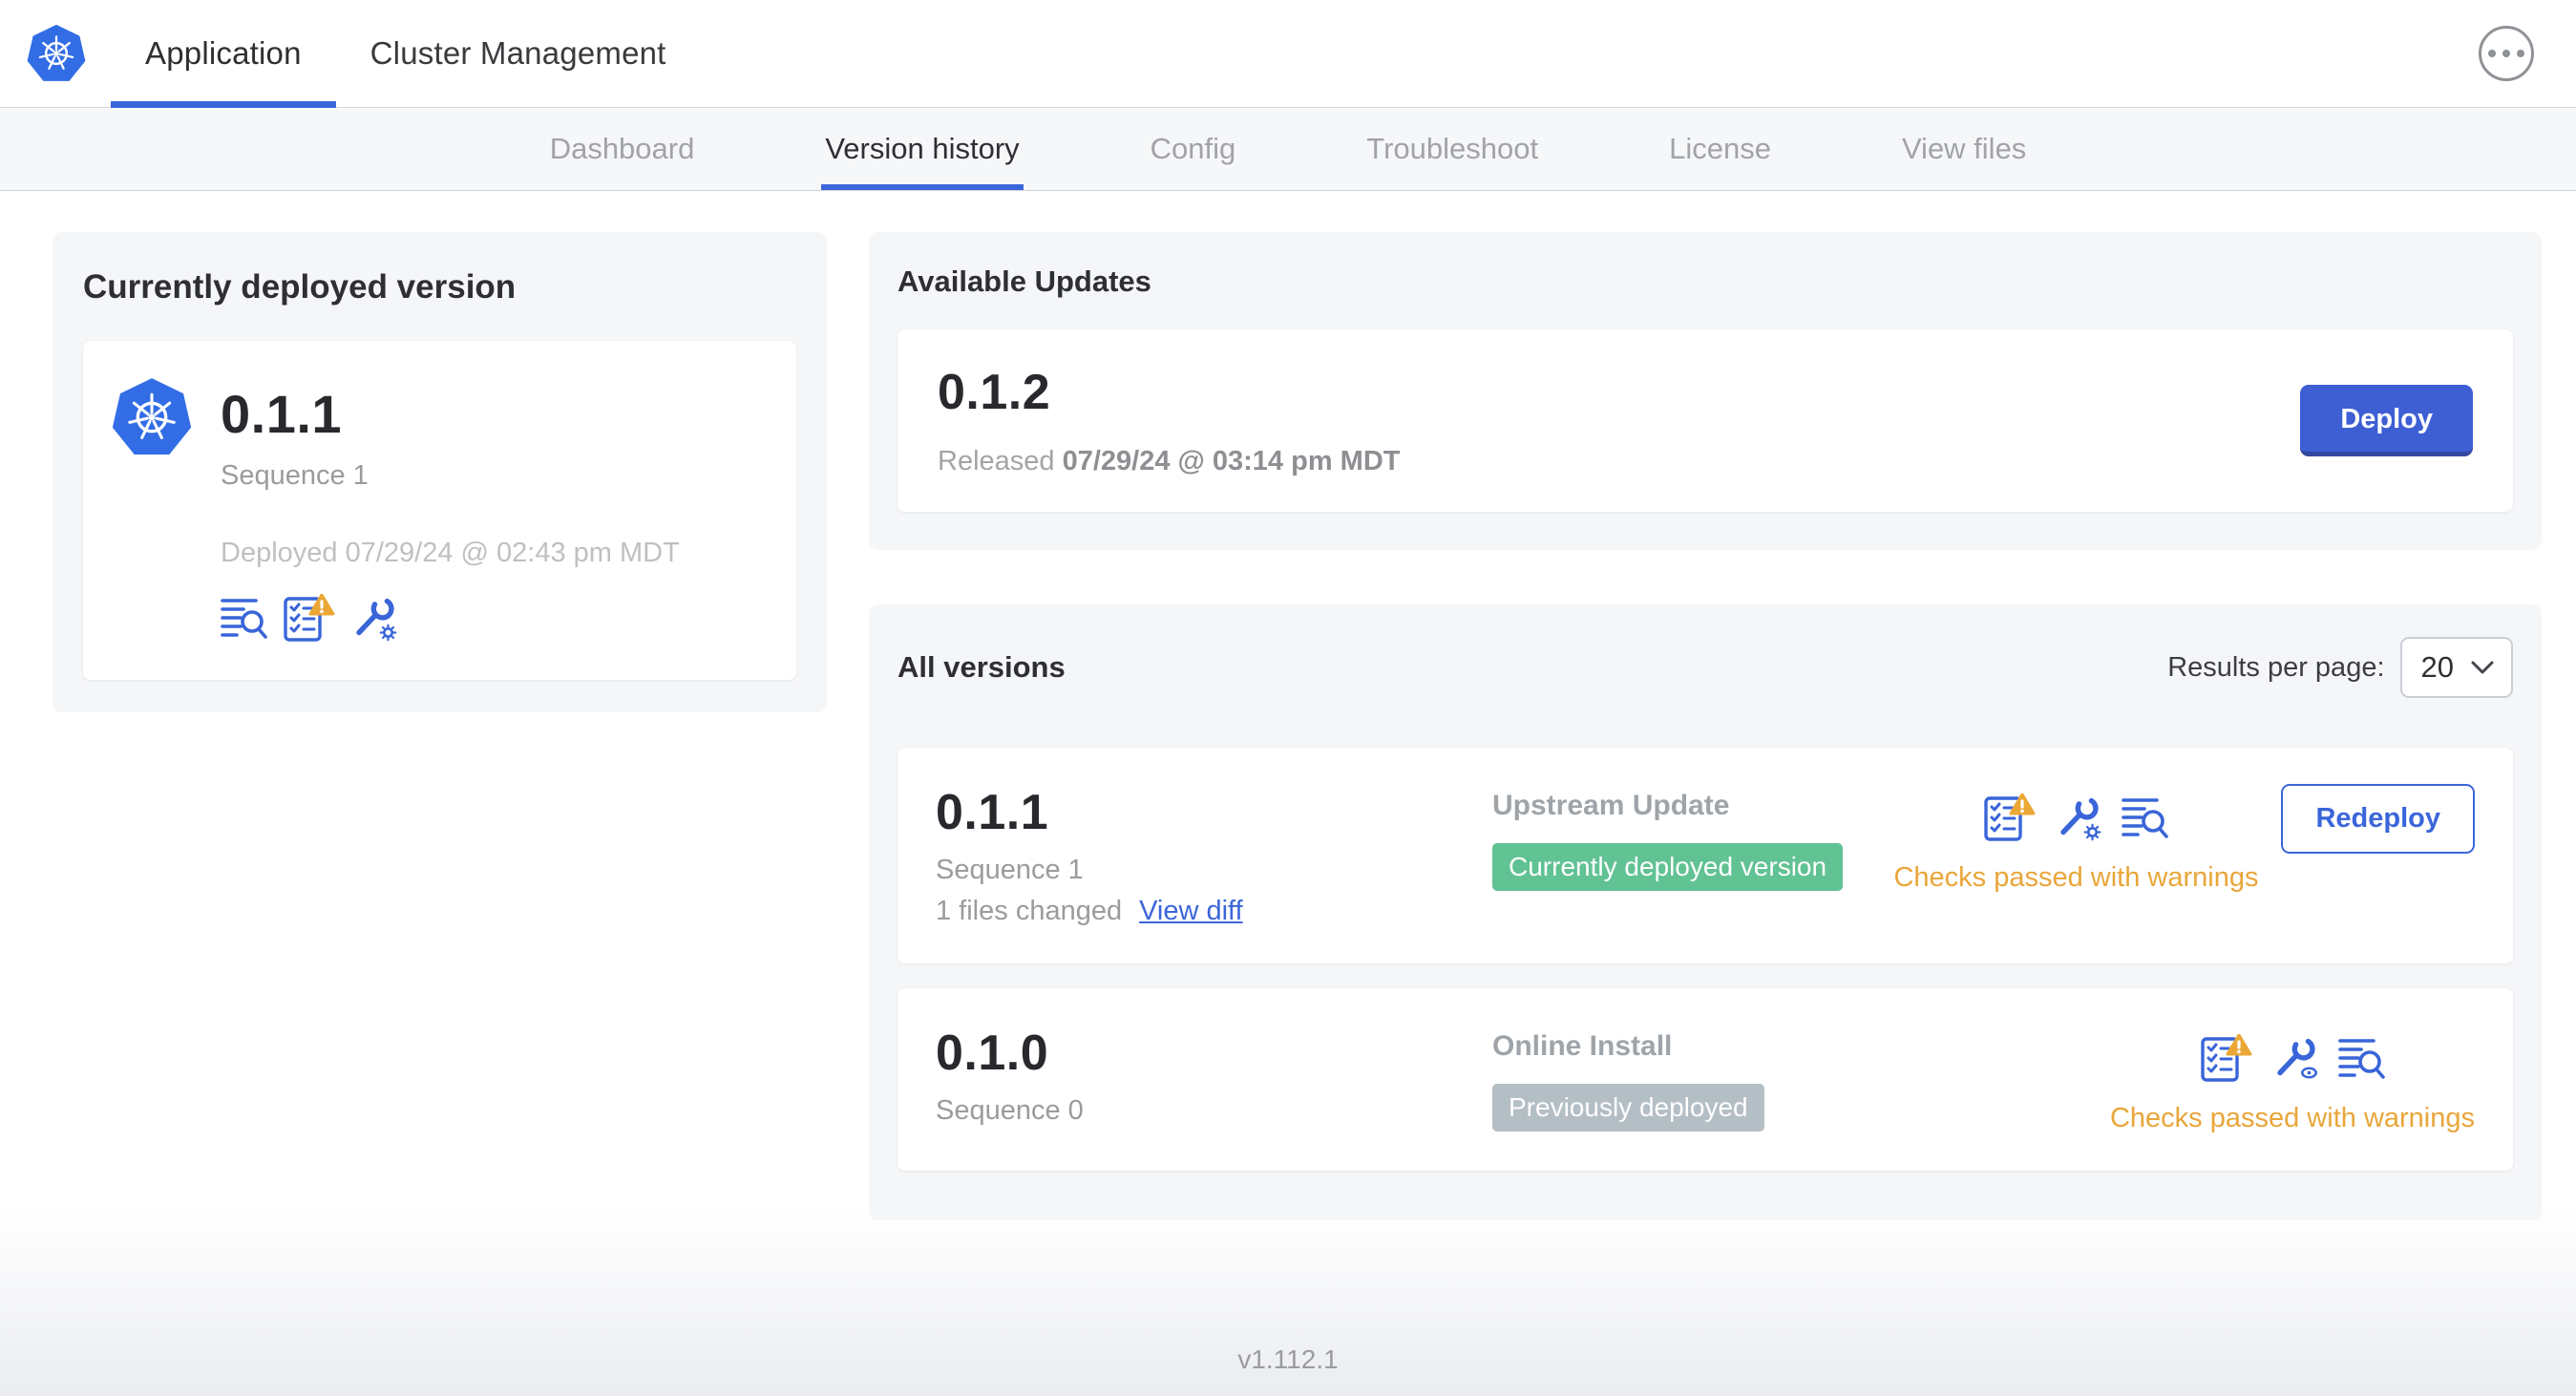 This screenshot has height=1396, width=2576. I want to click on current-sequence-label: Sequence 1, so click(295, 475).